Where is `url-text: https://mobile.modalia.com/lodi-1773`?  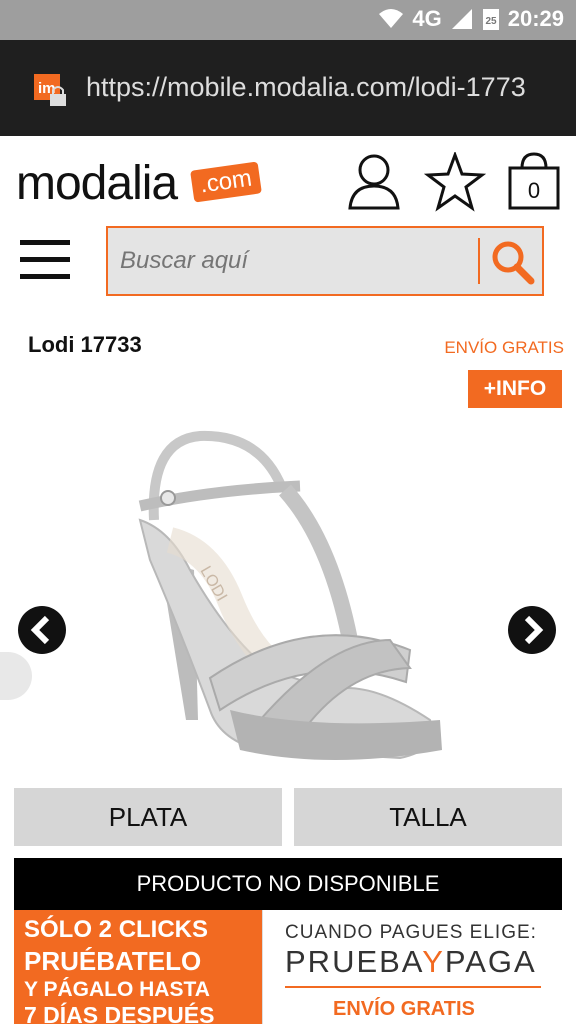 url-text: https://mobile.modalia.com/lodi-1773 is located at coordinates (324, 87).